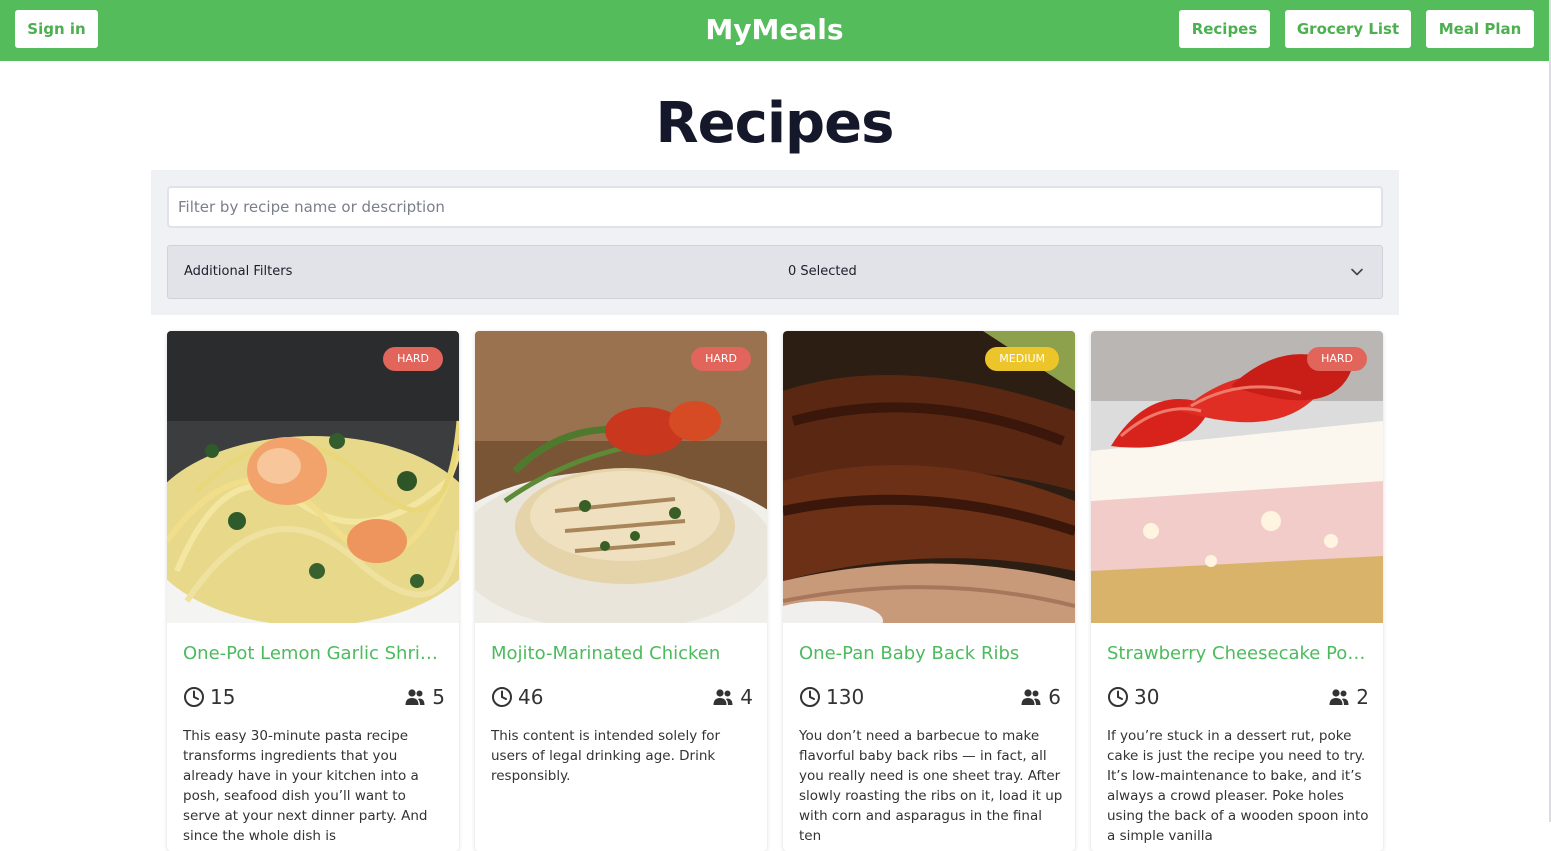 This screenshot has height=851, width=1551. What do you see at coordinates (746, 697) in the screenshot?
I see `servings: 4` at bounding box center [746, 697].